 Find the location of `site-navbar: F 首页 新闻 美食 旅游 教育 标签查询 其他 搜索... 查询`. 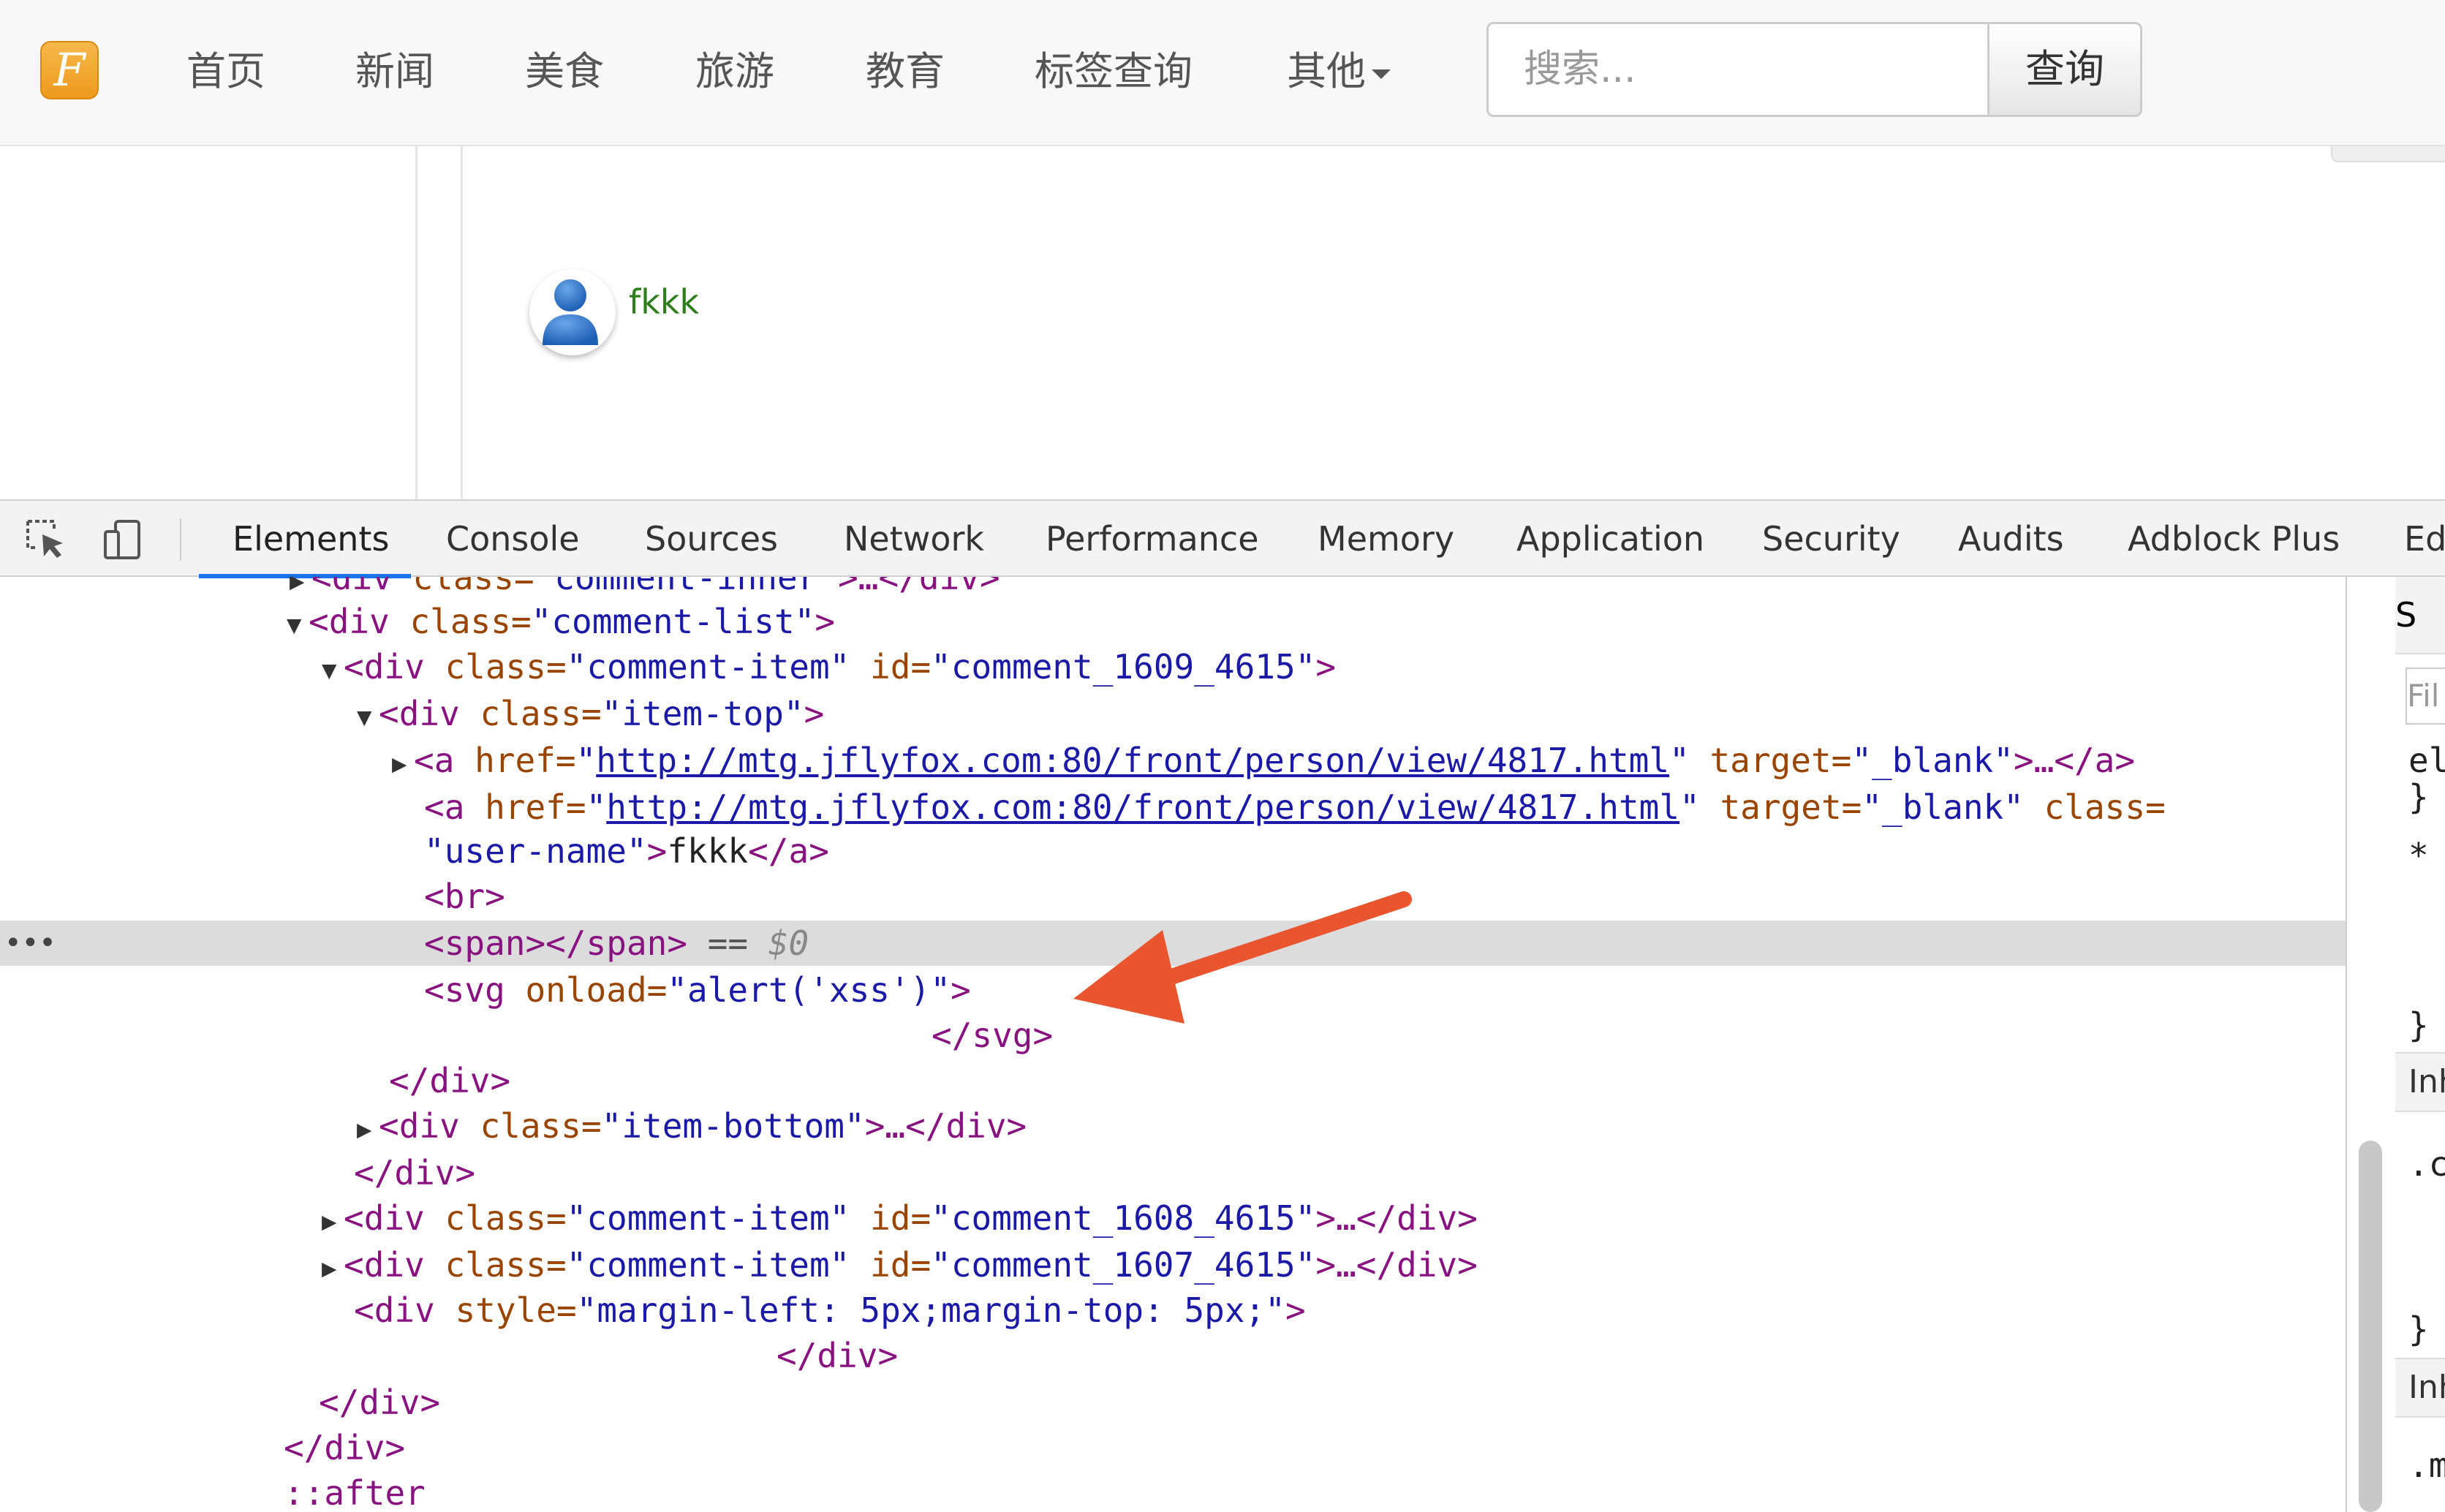

site-navbar: F 首页 新闻 美食 旅游 教育 标签查询 其他 搜索... 查询 is located at coordinates (1222, 73).